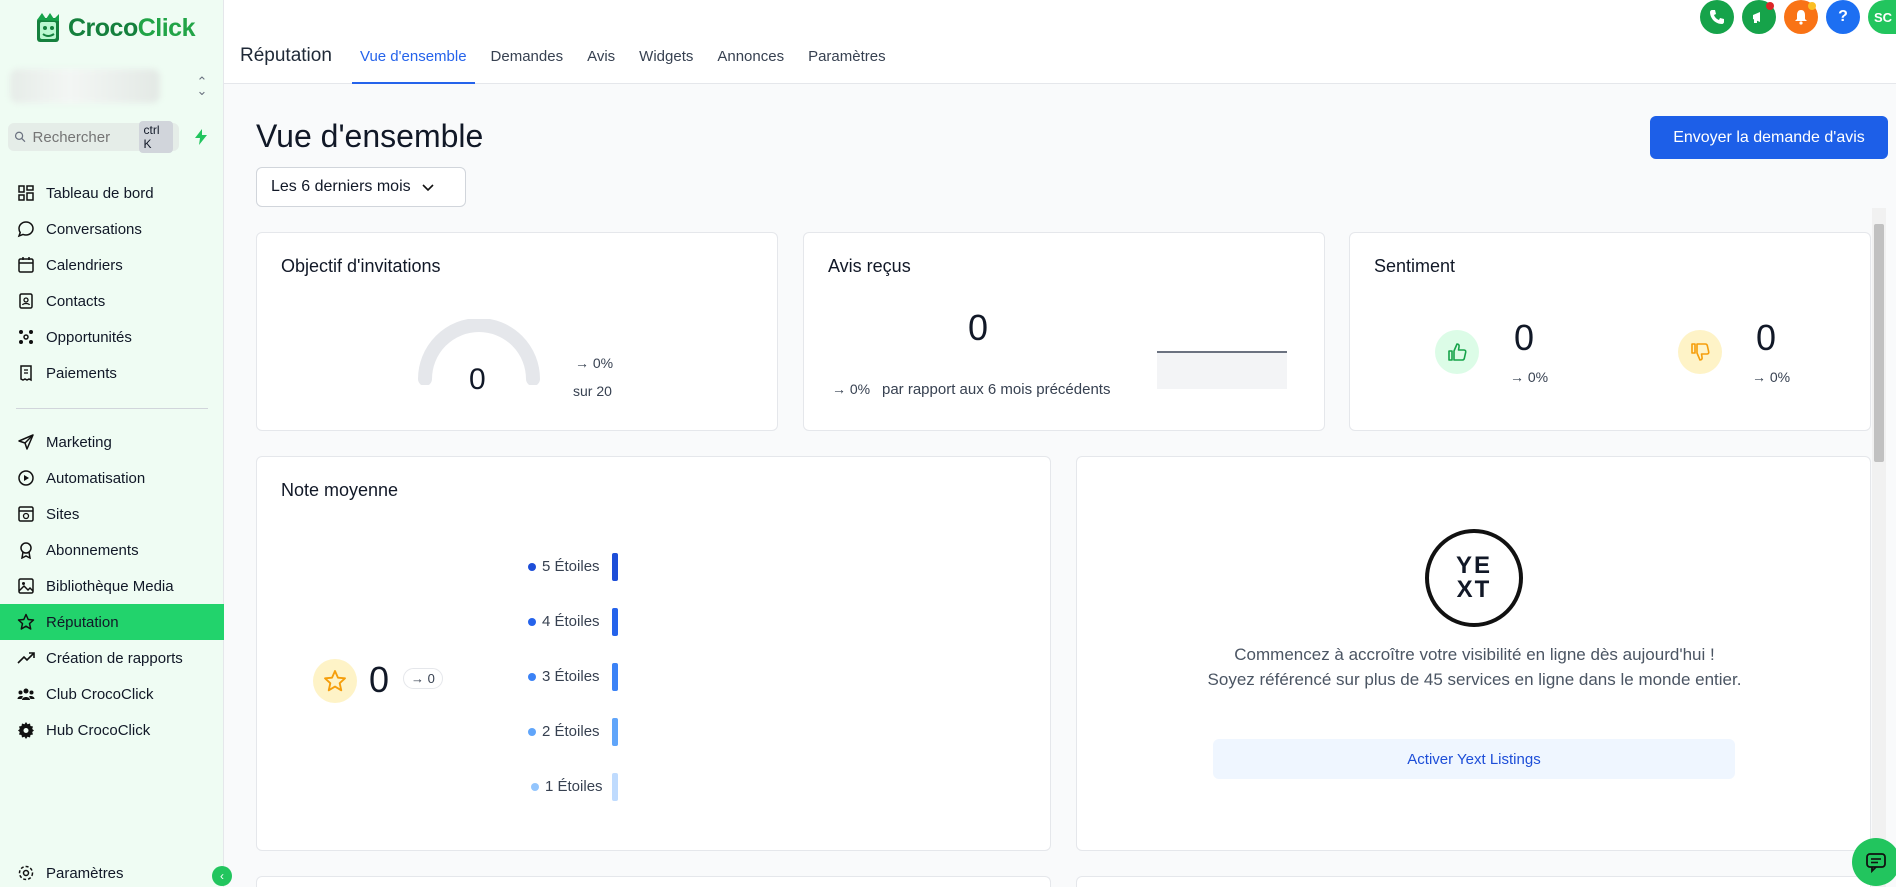 The height and width of the screenshot is (887, 1896). I want to click on collapse-sidebar-button: ‹, so click(222, 876).